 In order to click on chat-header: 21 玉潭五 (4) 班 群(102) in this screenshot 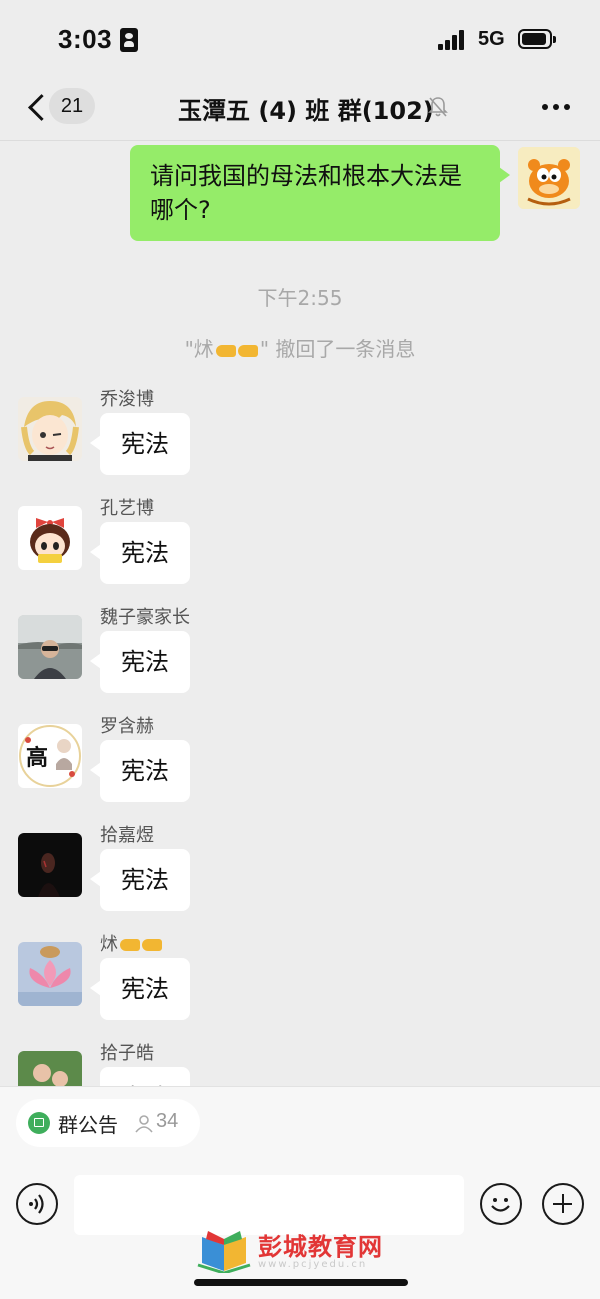, I will do `click(300, 110)`.